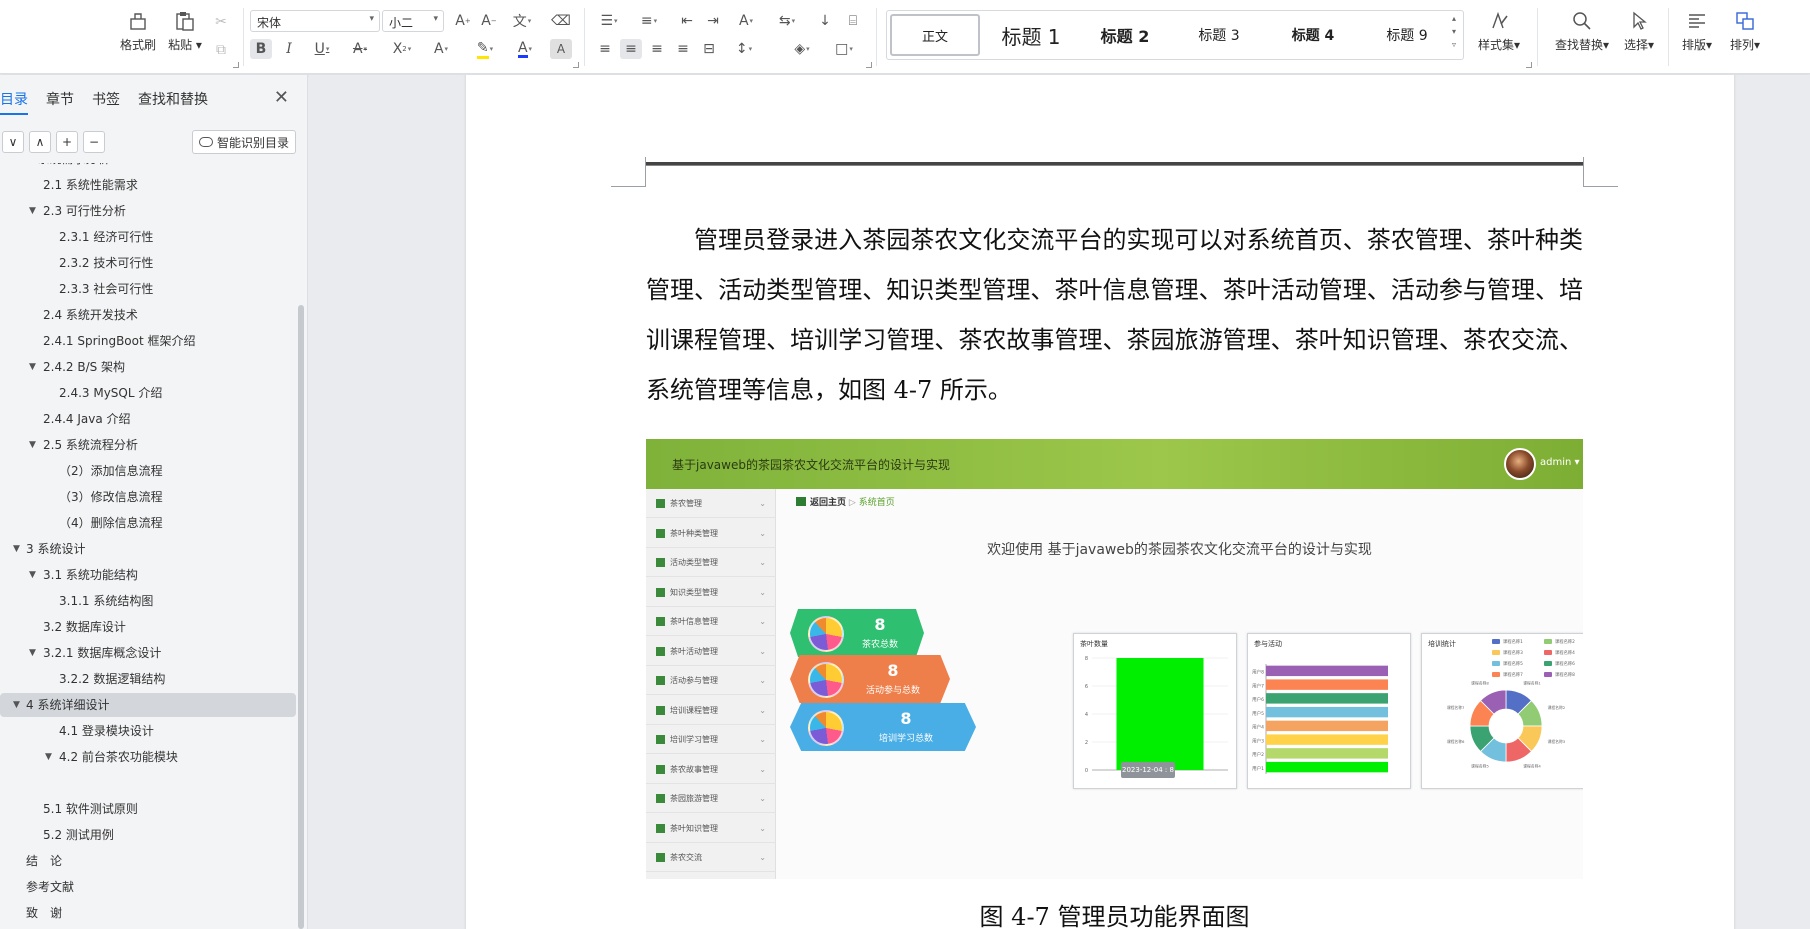 Image resolution: width=1810 pixels, height=929 pixels. I want to click on underline-icon: U ▾, so click(322, 49).